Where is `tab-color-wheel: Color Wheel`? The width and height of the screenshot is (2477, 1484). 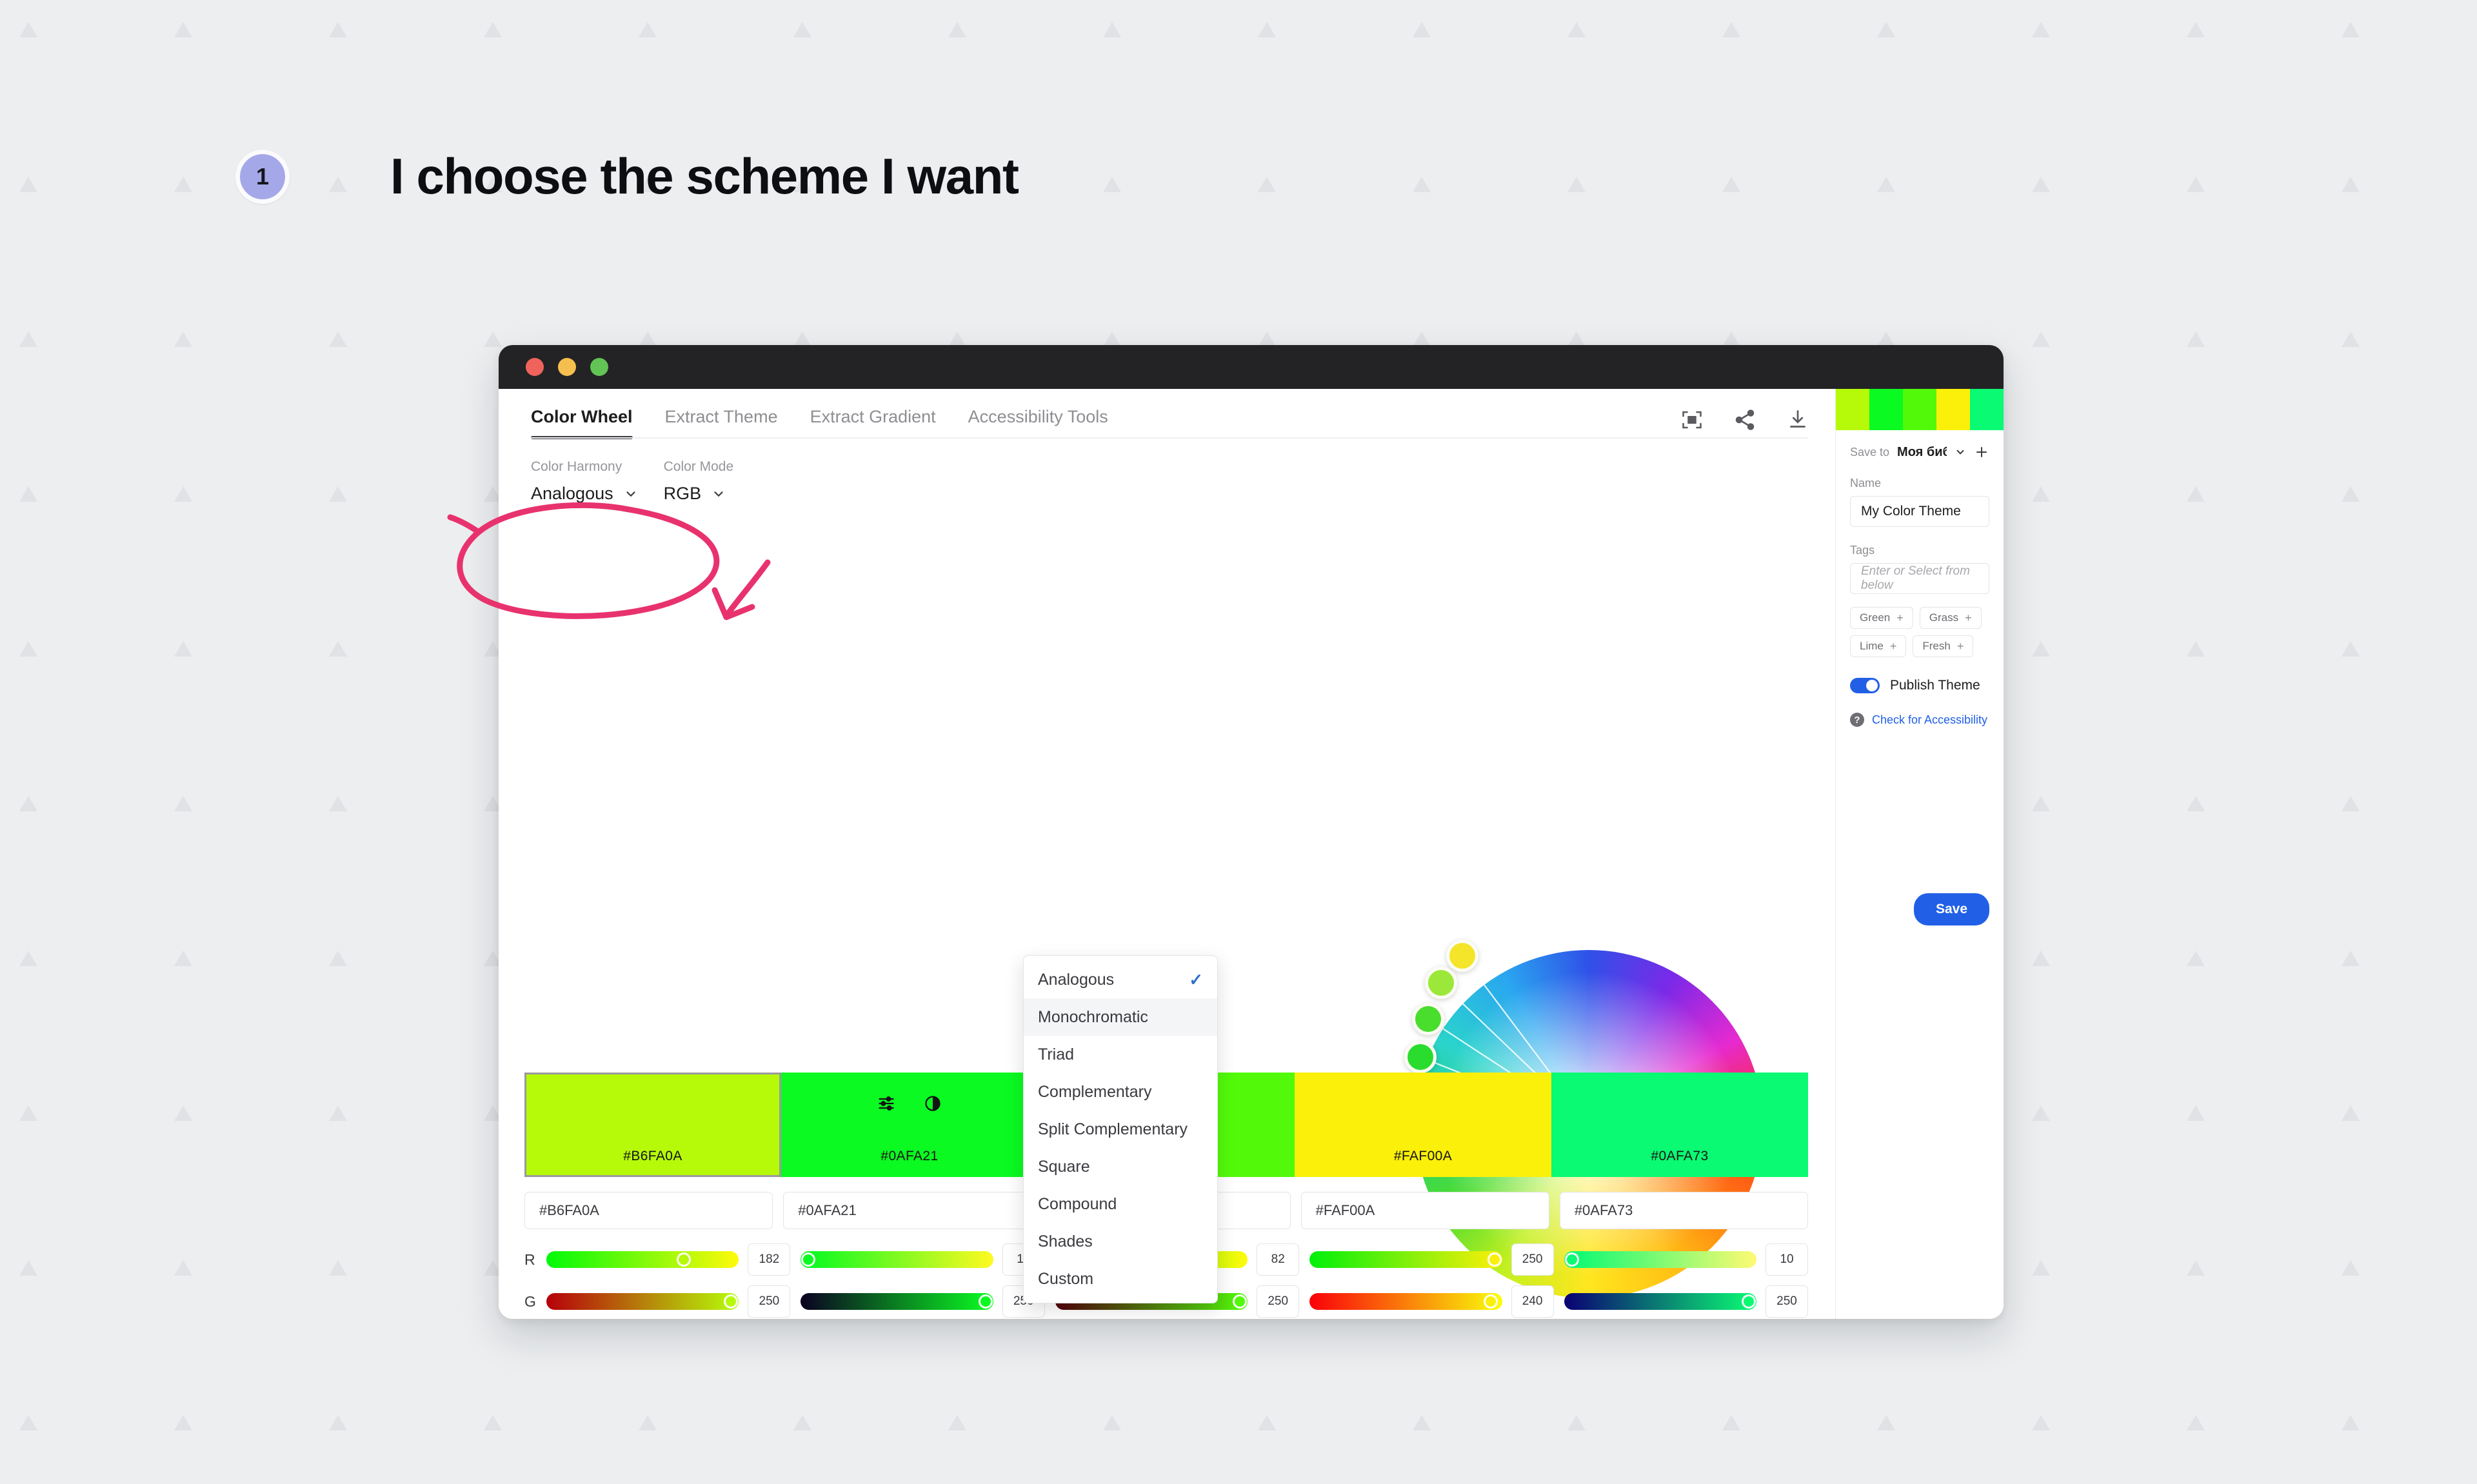
tab-color-wheel: Color Wheel is located at coordinates (582, 423).